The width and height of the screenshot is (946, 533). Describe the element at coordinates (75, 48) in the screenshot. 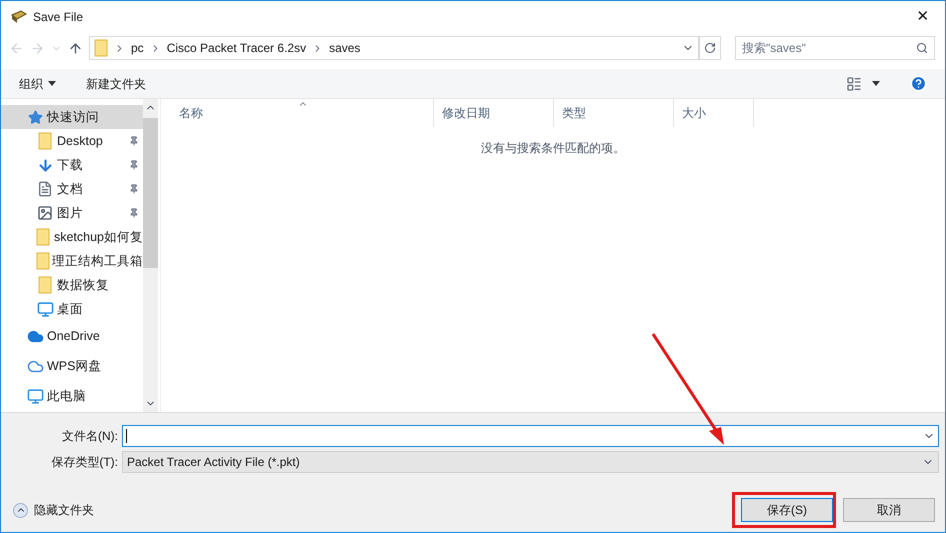

I see `up-icon` at that location.